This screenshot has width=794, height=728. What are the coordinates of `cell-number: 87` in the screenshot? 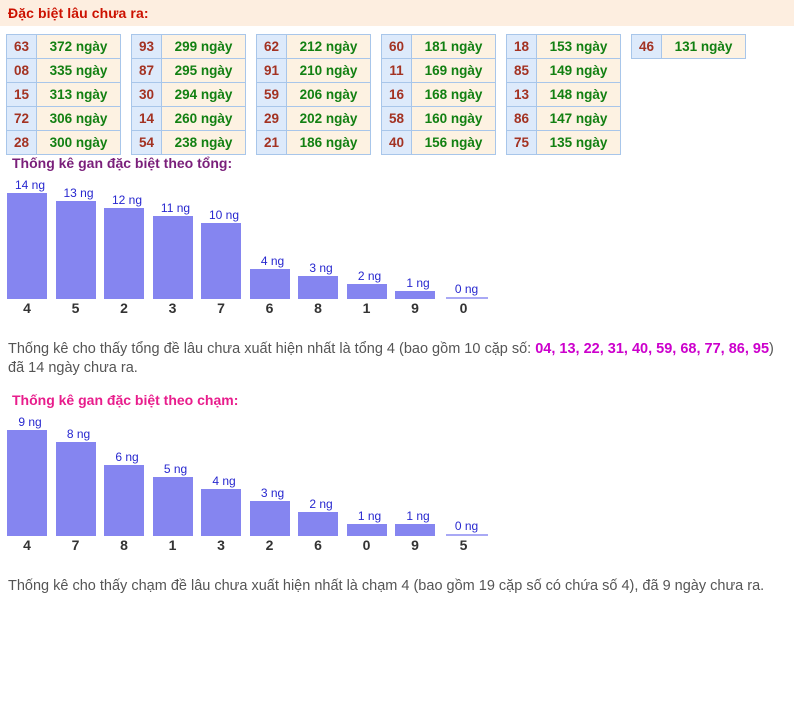 It's located at (146, 70).